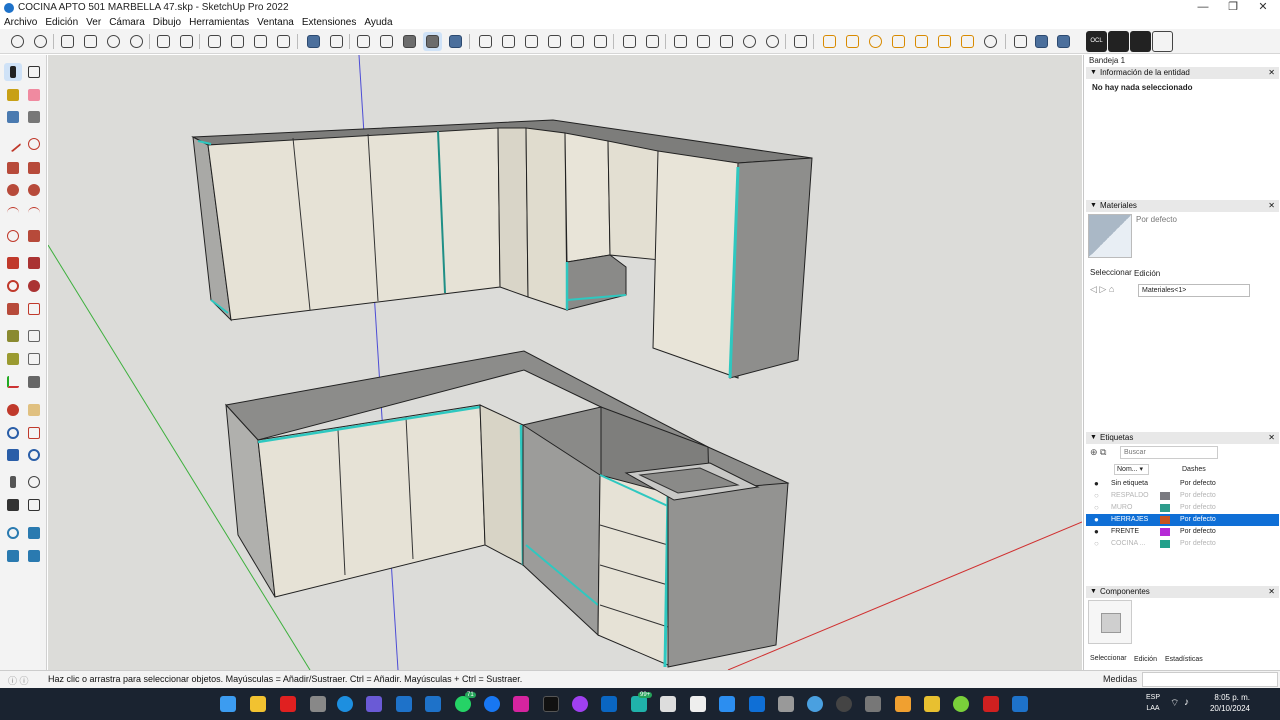 Image resolution: width=1280 pixels, height=720 pixels. I want to click on make-component-icon, so click(34, 72).